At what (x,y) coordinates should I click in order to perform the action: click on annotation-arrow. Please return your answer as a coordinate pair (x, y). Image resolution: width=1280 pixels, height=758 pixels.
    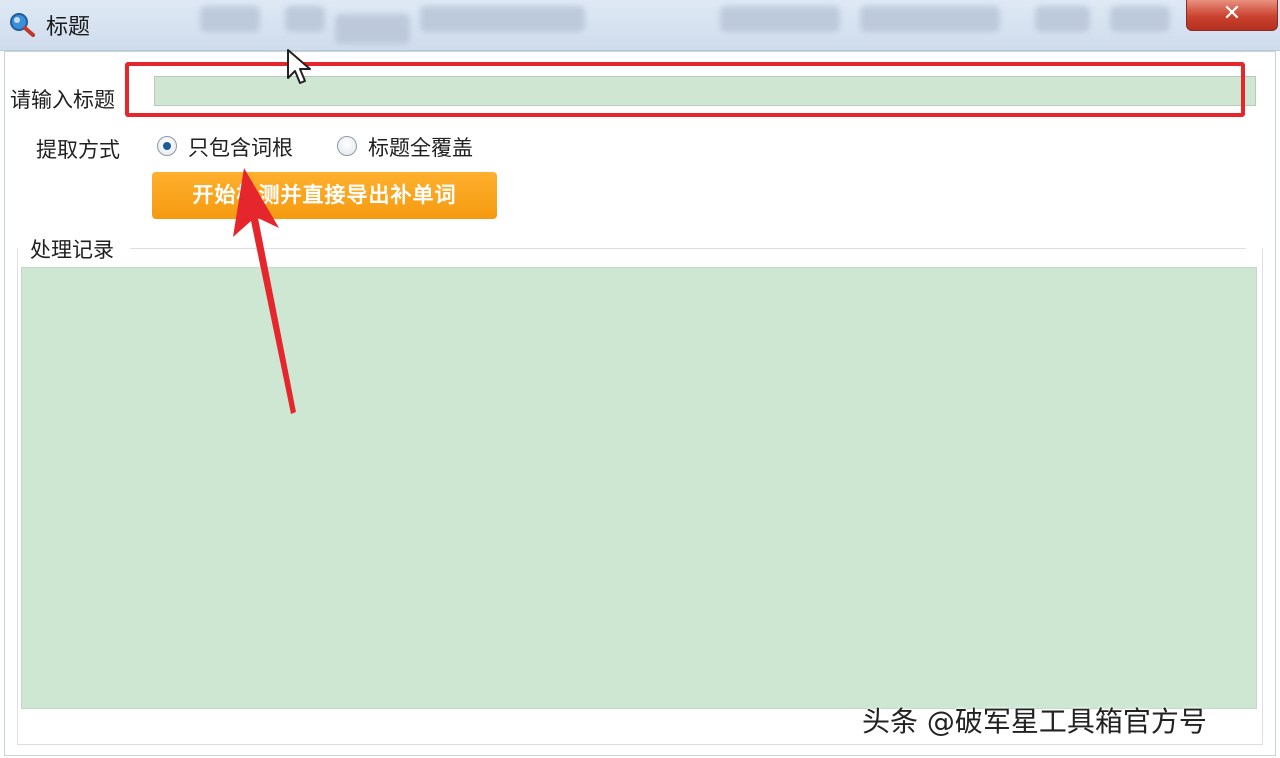
    Looking at the image, I should click on (264, 291).